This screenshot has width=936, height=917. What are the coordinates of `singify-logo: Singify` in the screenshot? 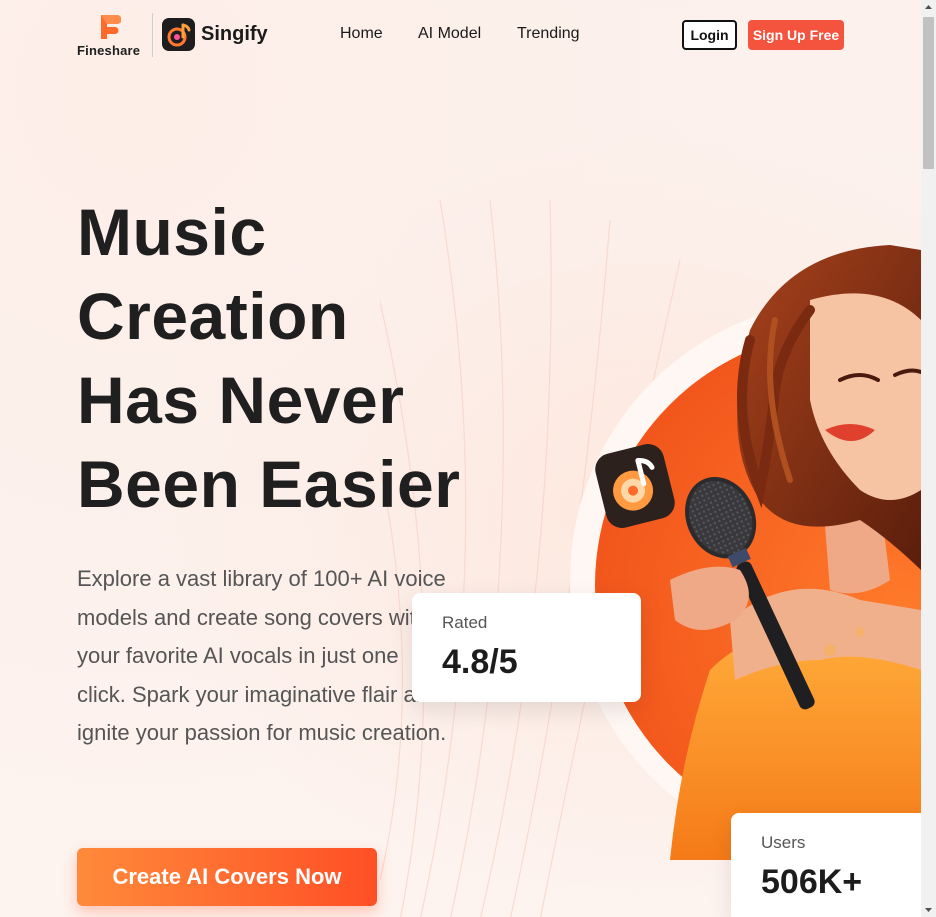 It's located at (215, 34).